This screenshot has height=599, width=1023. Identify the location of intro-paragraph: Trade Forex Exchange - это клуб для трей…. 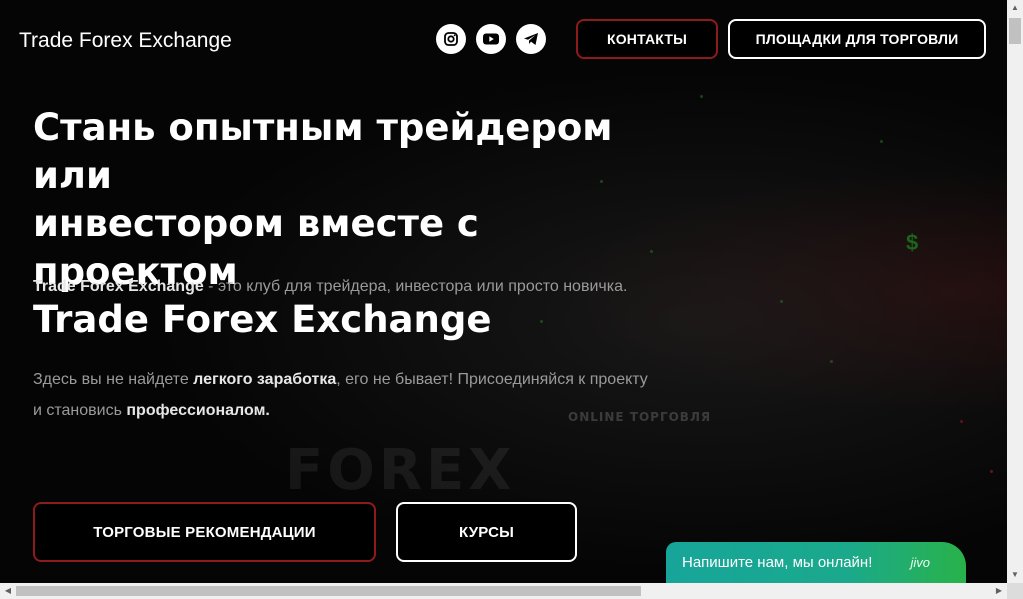
(343, 286).